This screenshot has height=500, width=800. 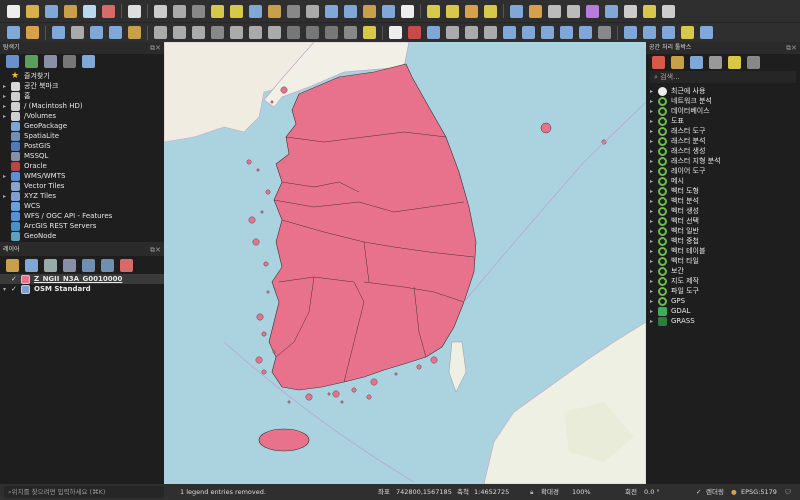 I want to click on browser-item: ArcGIS REST Servers, so click(x=48, y=226).